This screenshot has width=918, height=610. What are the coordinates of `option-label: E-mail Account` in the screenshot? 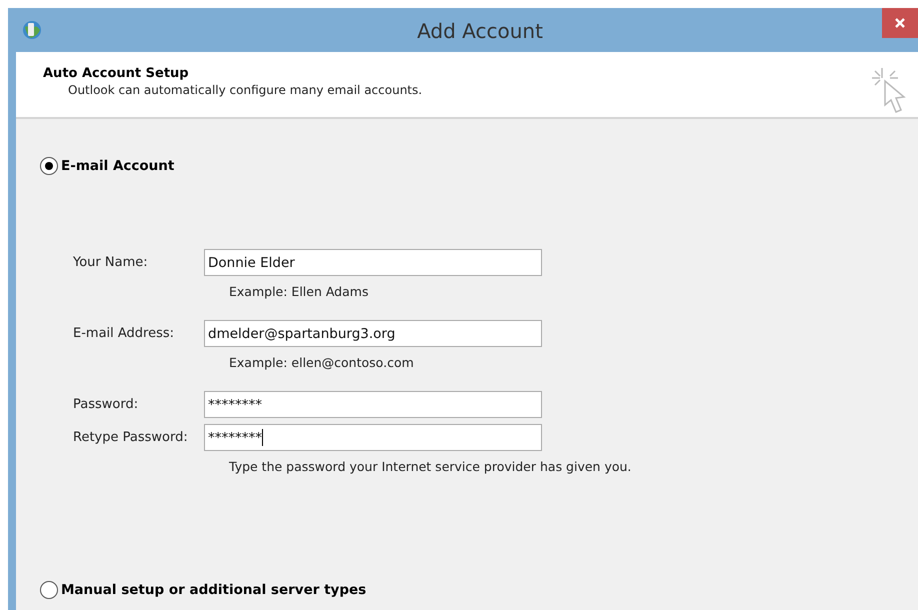 It's located at (117, 166).